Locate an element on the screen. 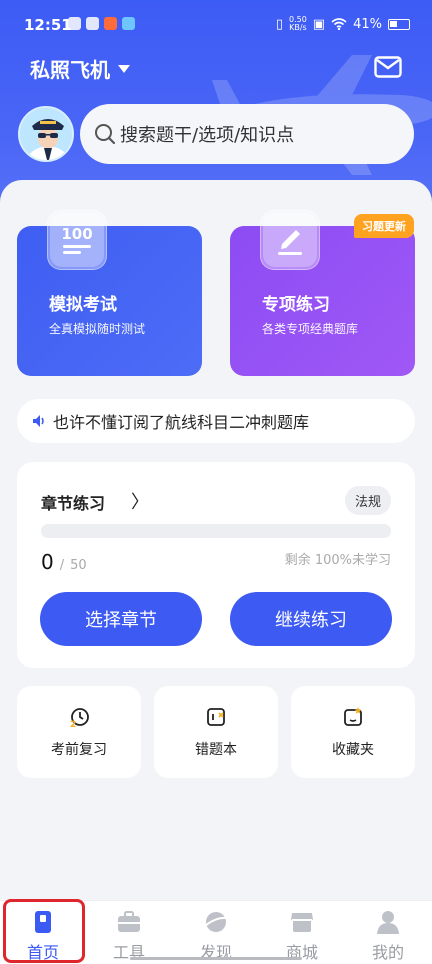 The height and width of the screenshot is (964, 432). highlight-box is located at coordinates (44, 931).